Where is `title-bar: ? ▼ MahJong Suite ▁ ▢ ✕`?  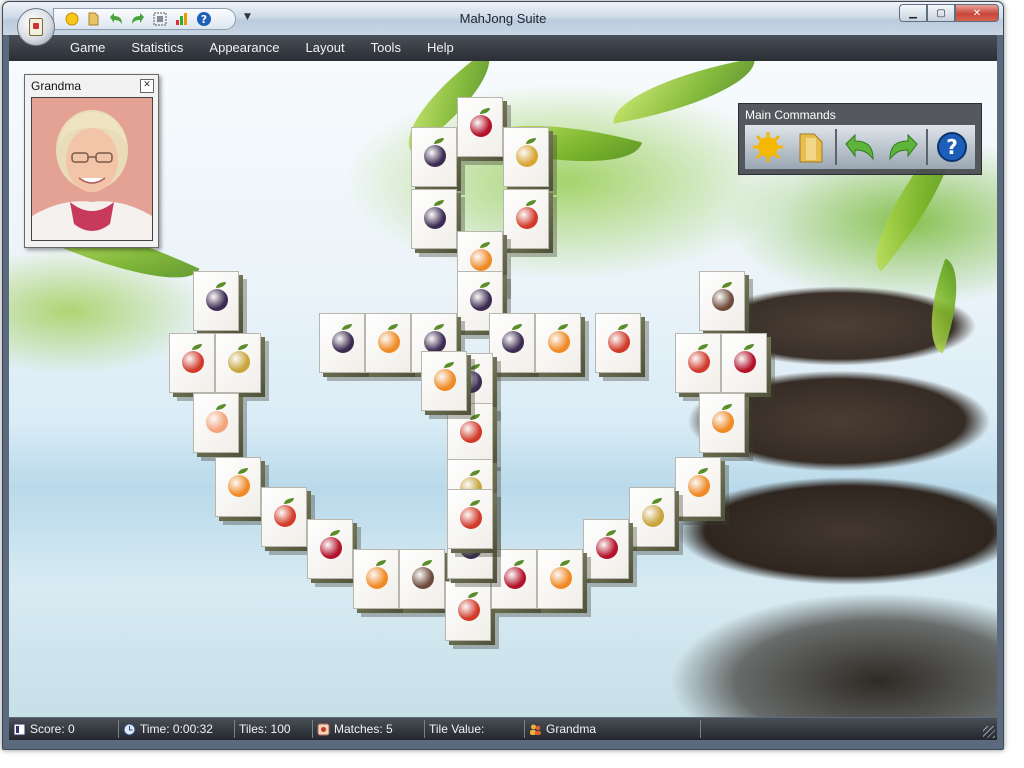 title-bar: ? ▼ MahJong Suite ▁ ▢ ✕ is located at coordinates (503, 24).